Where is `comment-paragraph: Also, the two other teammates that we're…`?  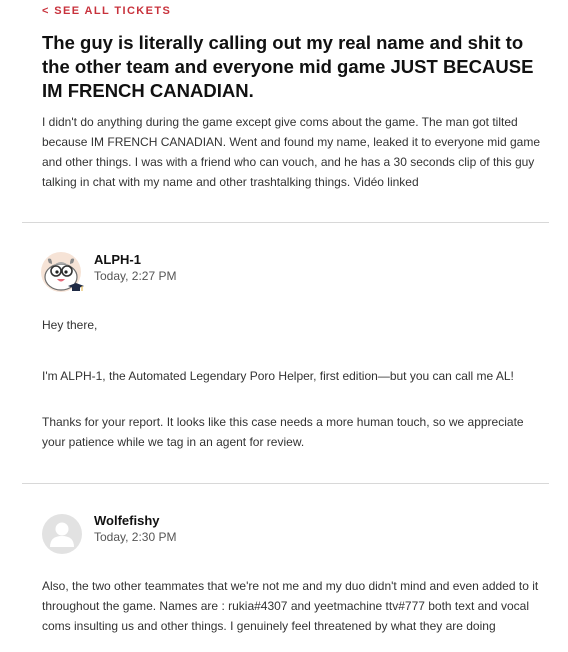
comment-paragraph: Also, the two other teammates that we're… is located at coordinates (290, 606).